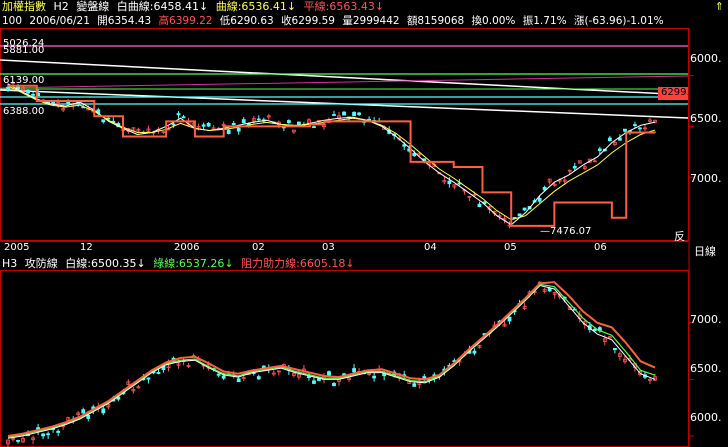 The height and width of the screenshot is (447, 728). Describe the element at coordinates (258, 247) in the screenshot. I see `date-tick: 02` at that location.